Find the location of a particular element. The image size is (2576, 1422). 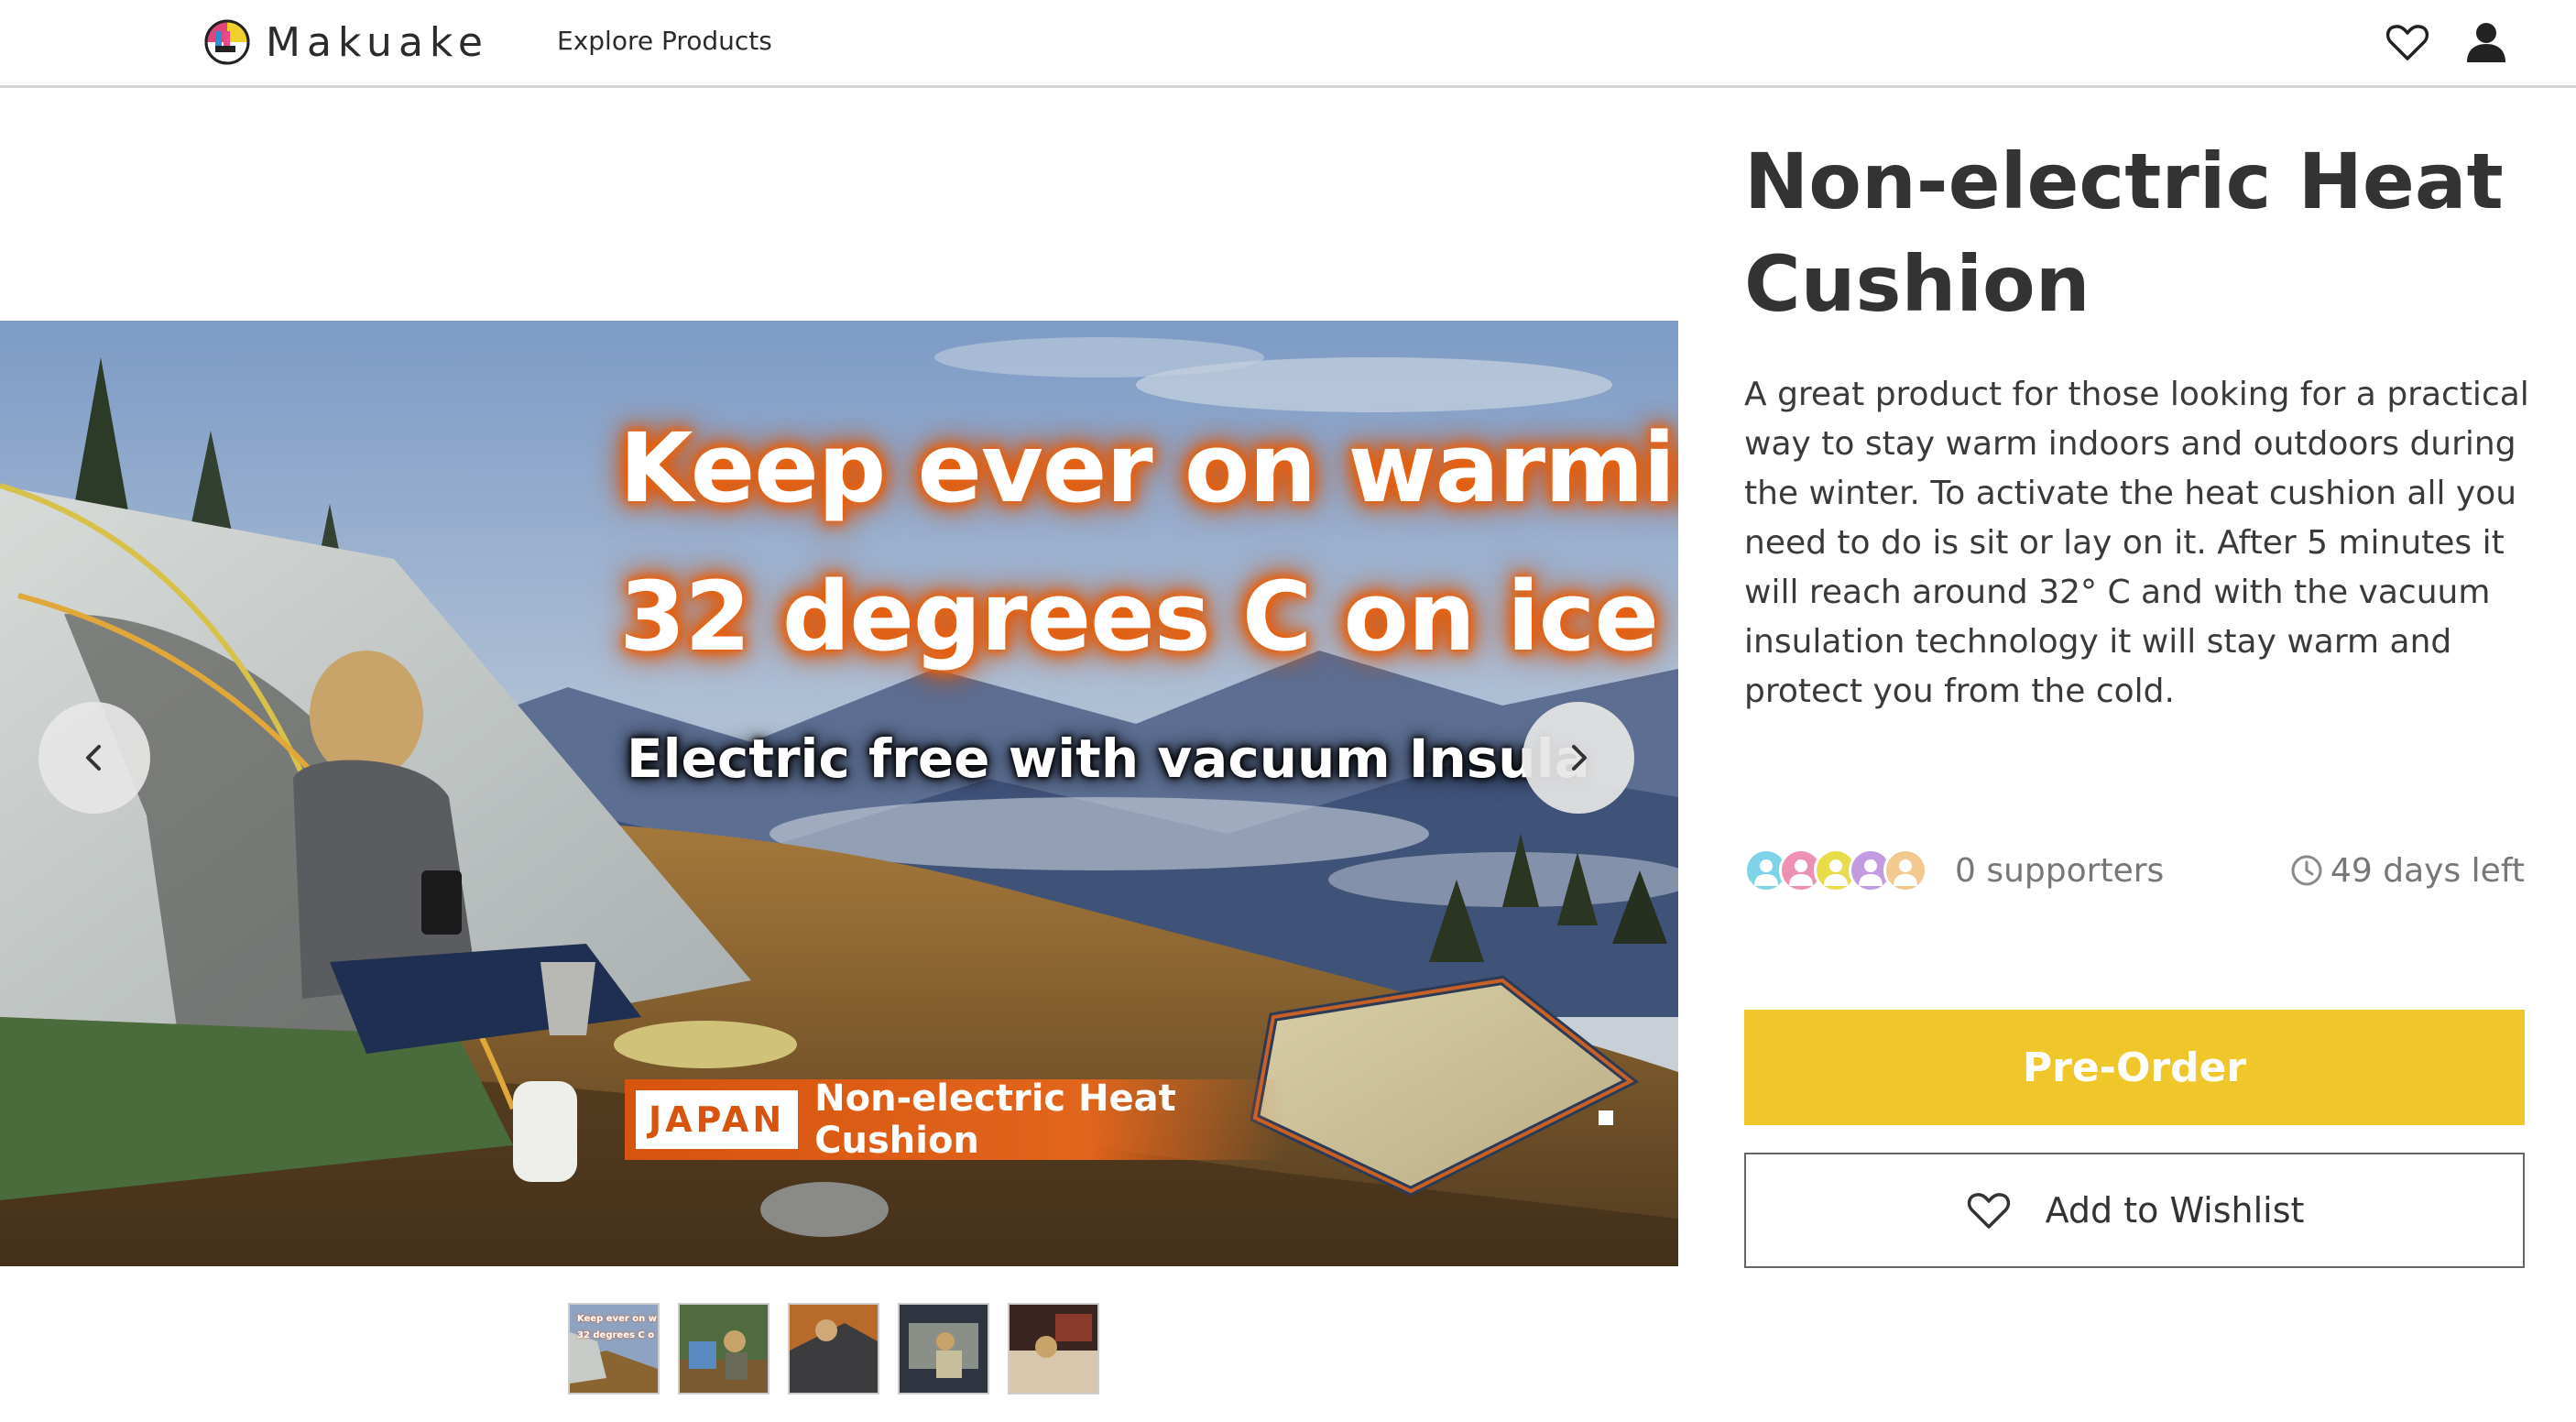

person-icon is located at coordinates (1906, 872).